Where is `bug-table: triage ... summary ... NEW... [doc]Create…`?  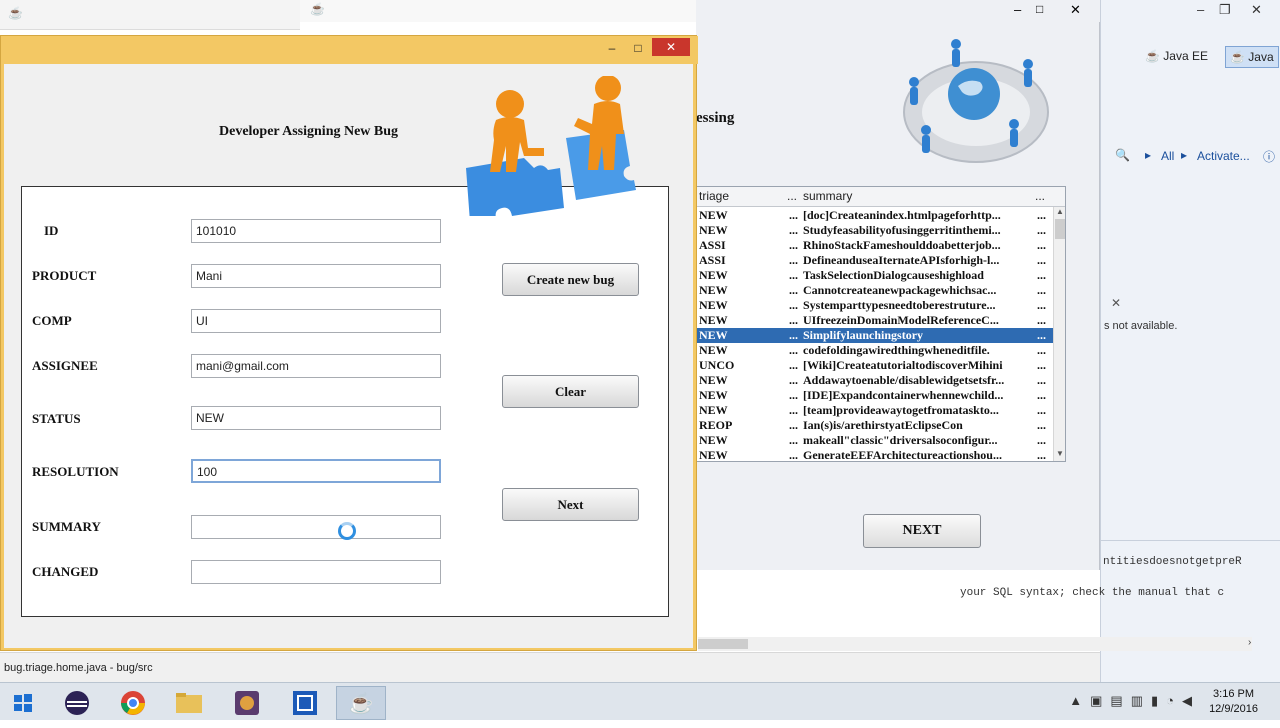 bug-table: triage ... summary ... NEW... [doc]Create… is located at coordinates (881, 324).